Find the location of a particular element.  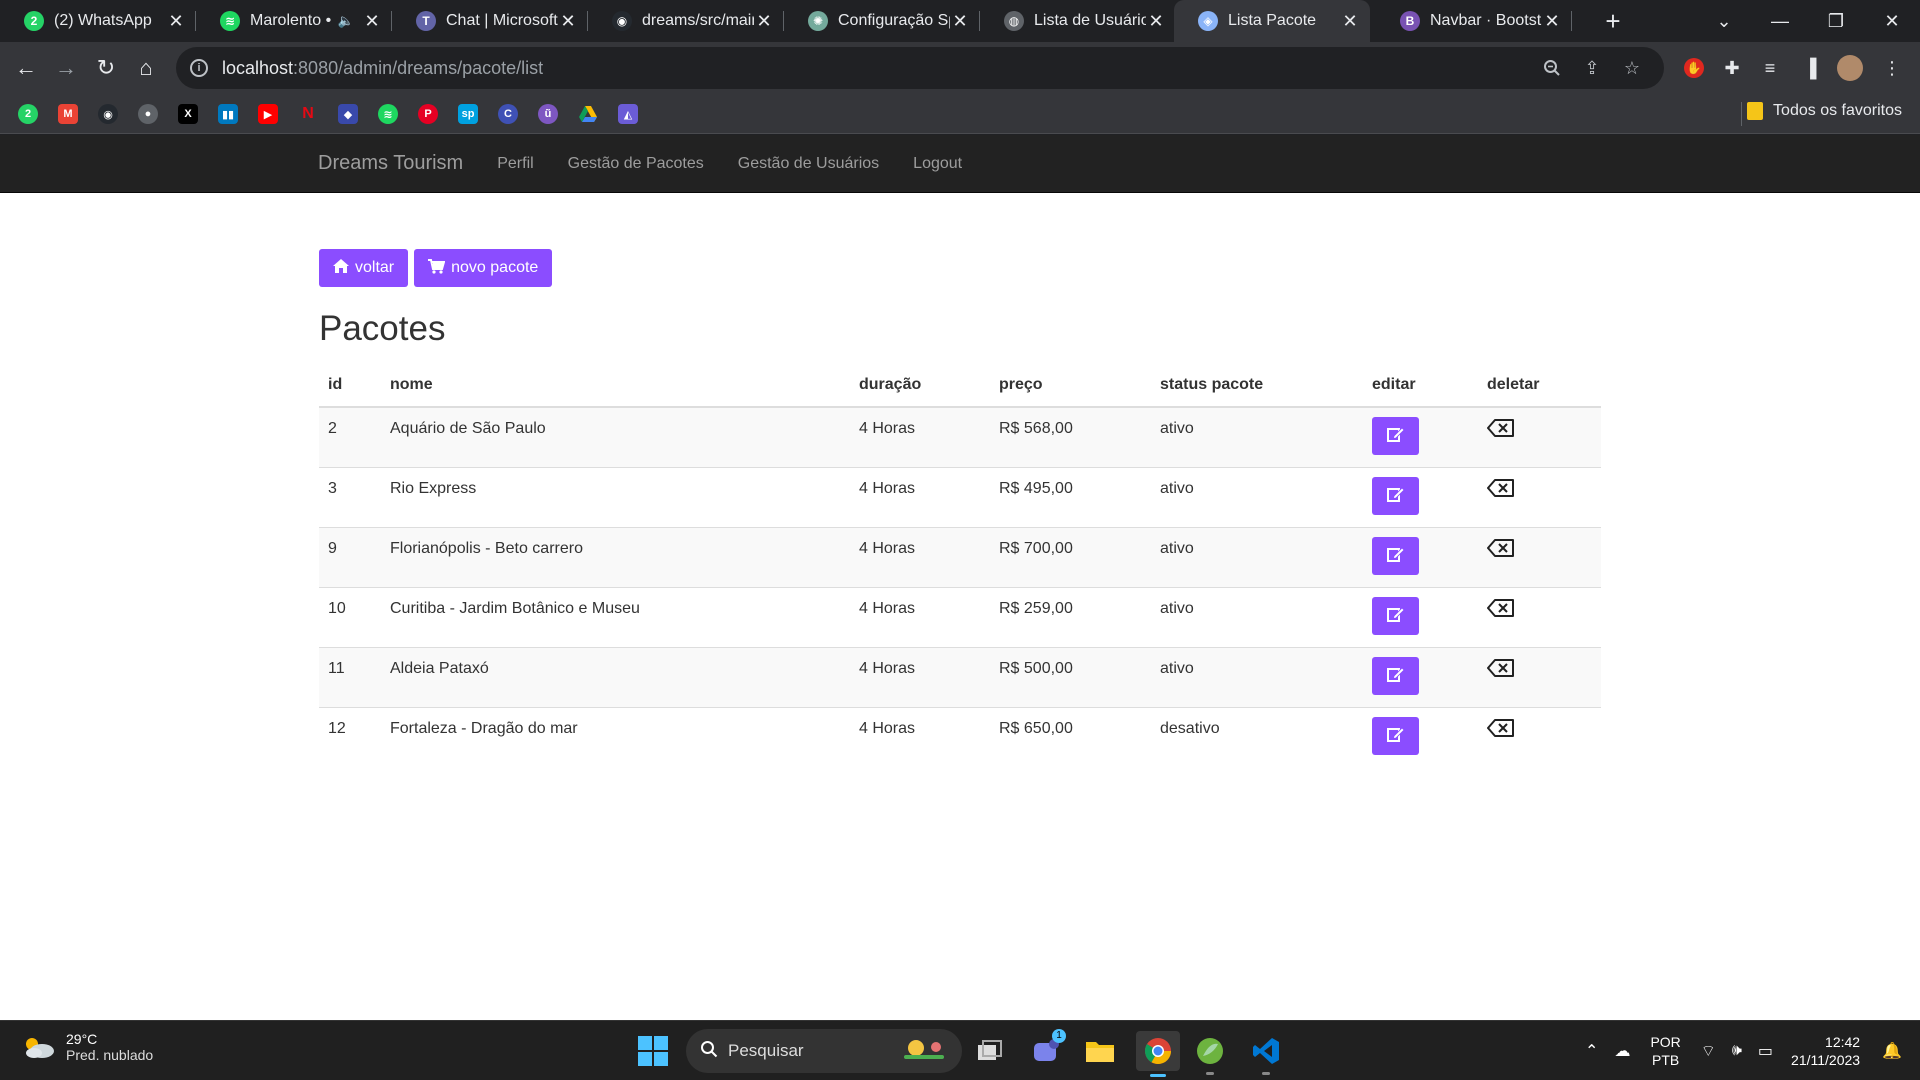

bookmark-youtube-icon: ▶ is located at coordinates (268, 114).